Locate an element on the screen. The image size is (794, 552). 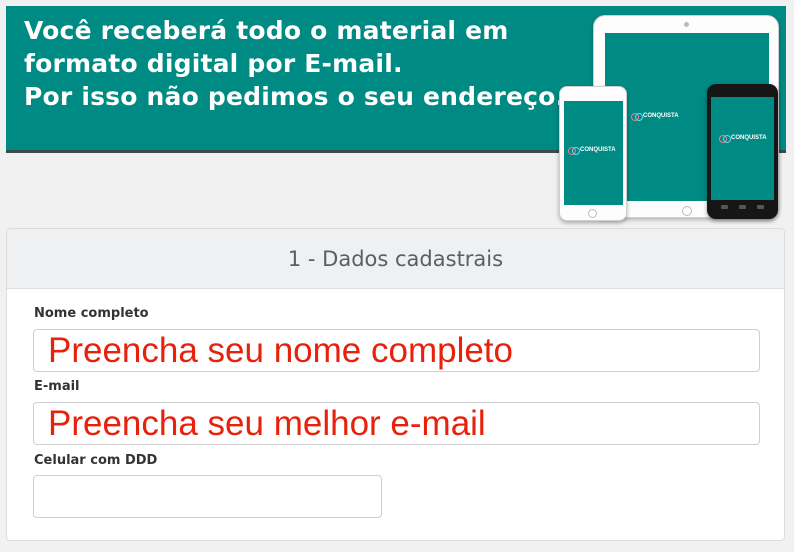
tablet-camera is located at coordinates (686, 24).